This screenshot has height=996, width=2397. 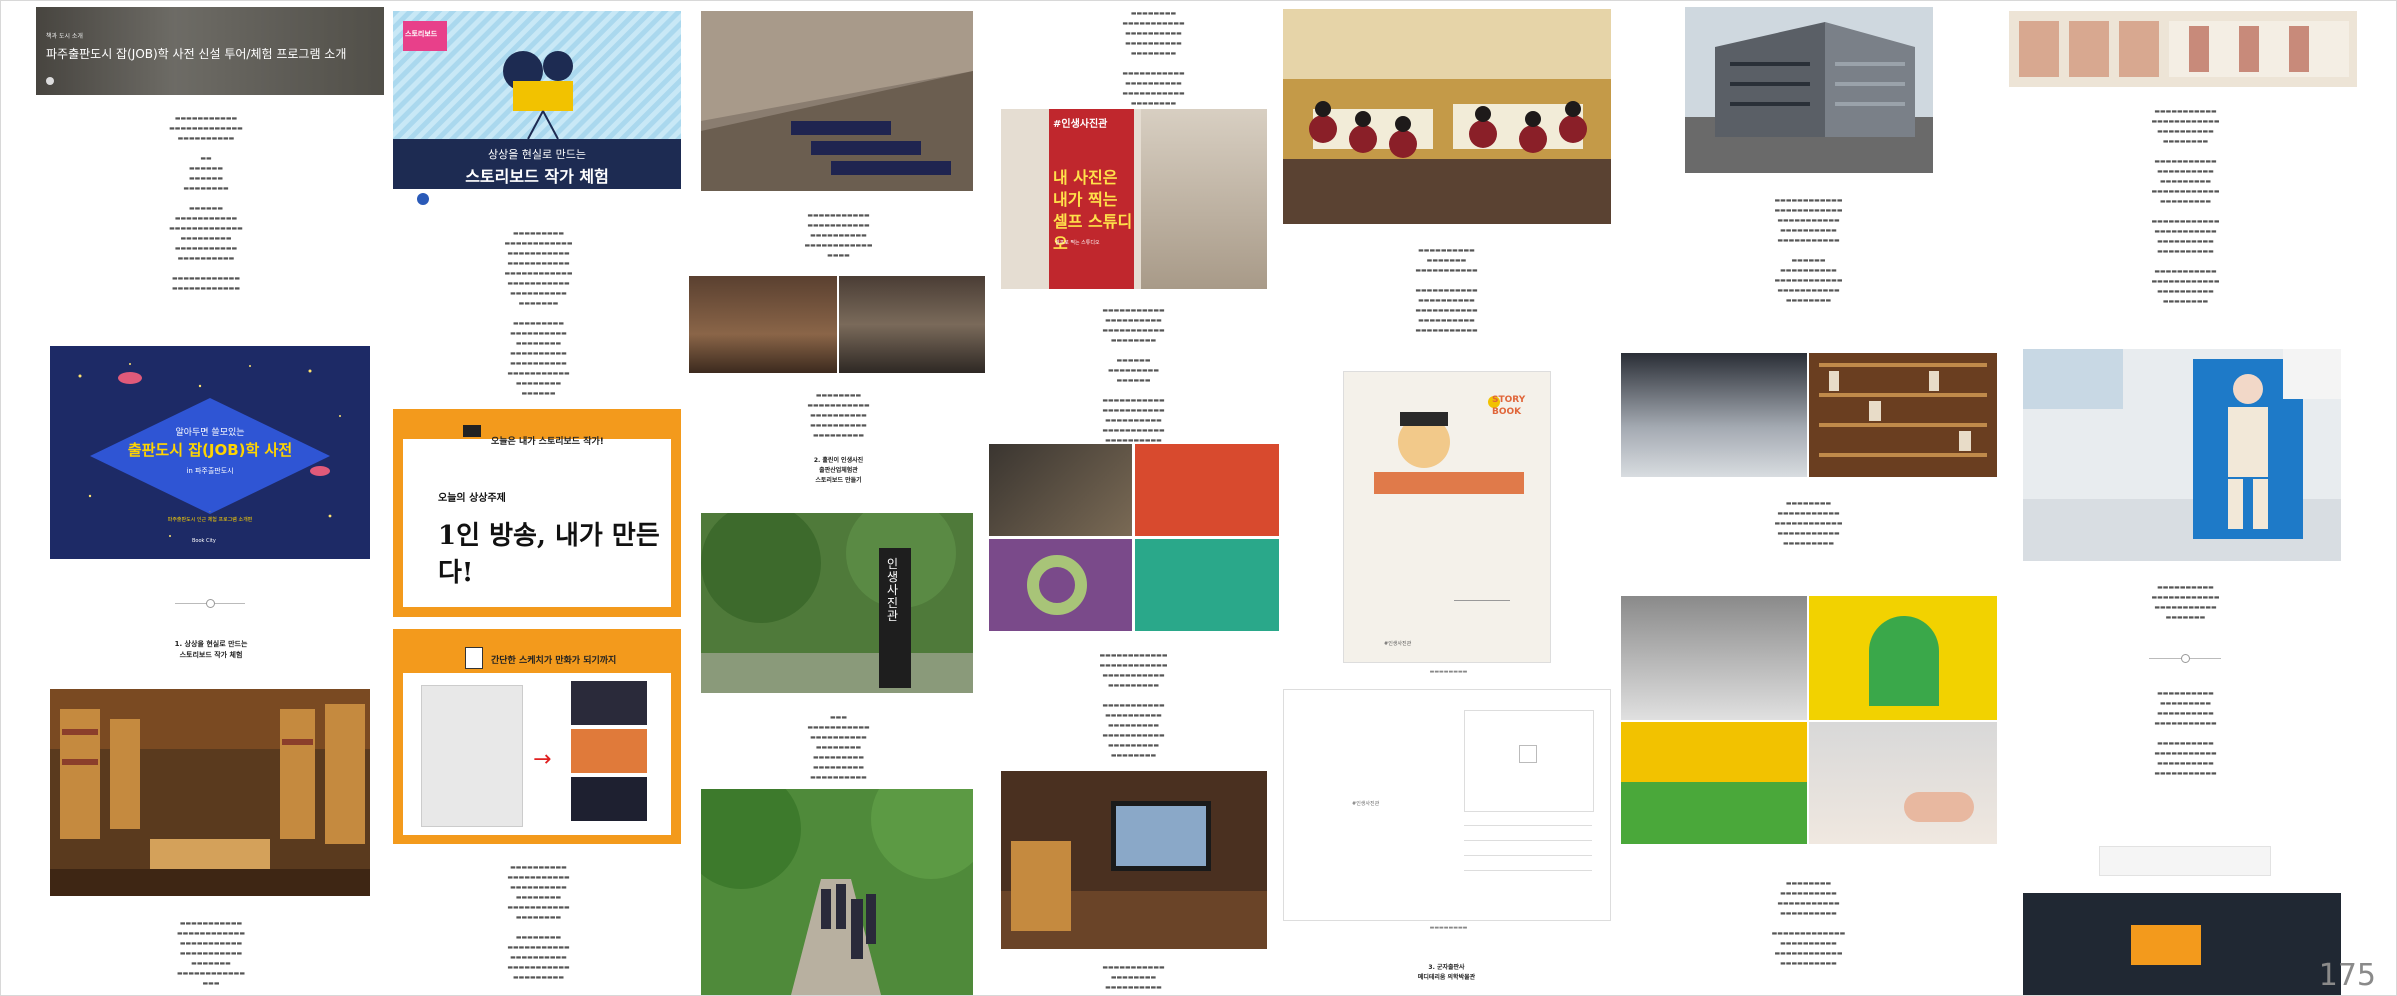 What do you see at coordinates (204, 541) in the screenshot?
I see `poster-logo: Book City` at bounding box center [204, 541].